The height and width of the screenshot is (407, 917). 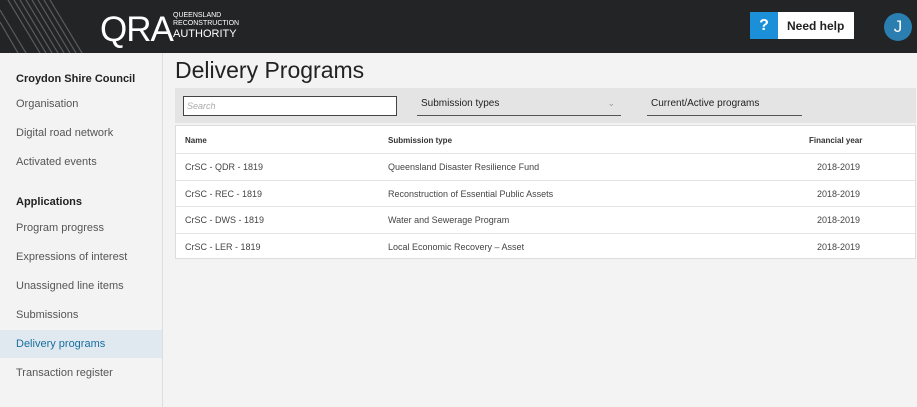 What do you see at coordinates (47, 104) in the screenshot?
I see `sidebar-item-label: Organisation` at bounding box center [47, 104].